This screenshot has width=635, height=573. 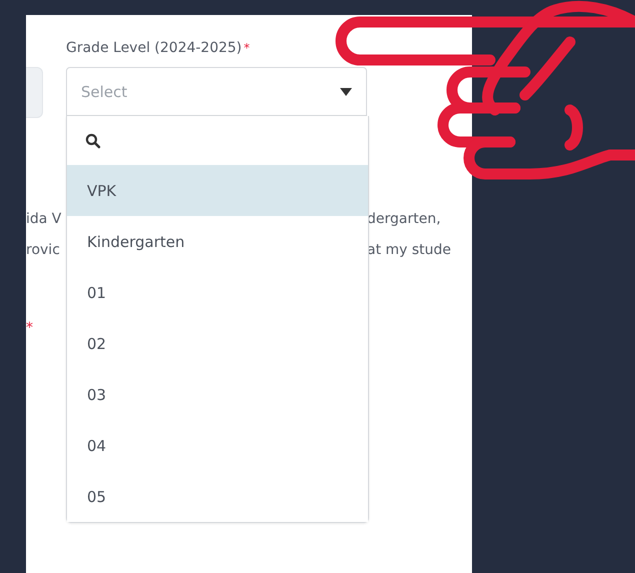 What do you see at coordinates (217, 343) in the screenshot?
I see `dropdown-option: 02` at bounding box center [217, 343].